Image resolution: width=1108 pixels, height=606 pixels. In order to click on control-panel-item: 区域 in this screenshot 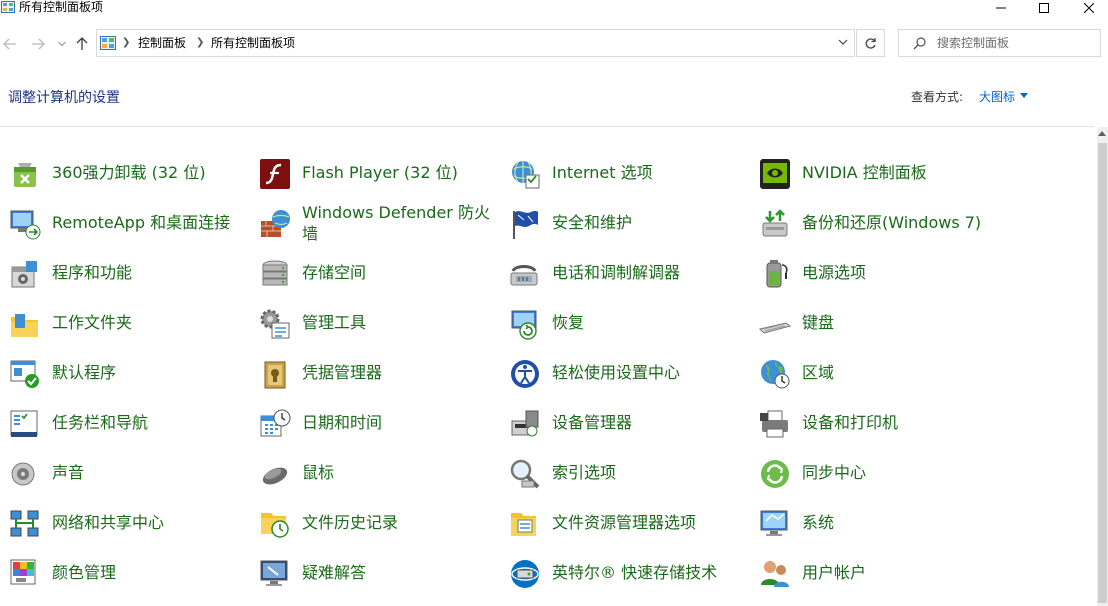, I will do `click(870, 372)`.